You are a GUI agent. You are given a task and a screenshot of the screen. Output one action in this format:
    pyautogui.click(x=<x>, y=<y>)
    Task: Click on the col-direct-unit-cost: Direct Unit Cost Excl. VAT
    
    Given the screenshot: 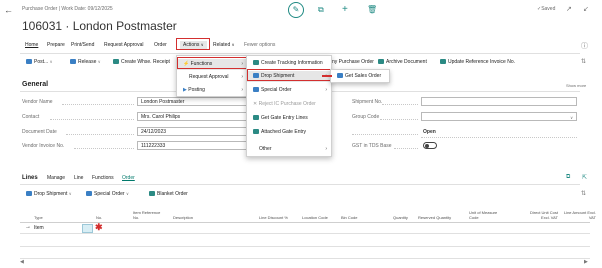 What is the action you would take?
    pyautogui.click(x=542, y=215)
    